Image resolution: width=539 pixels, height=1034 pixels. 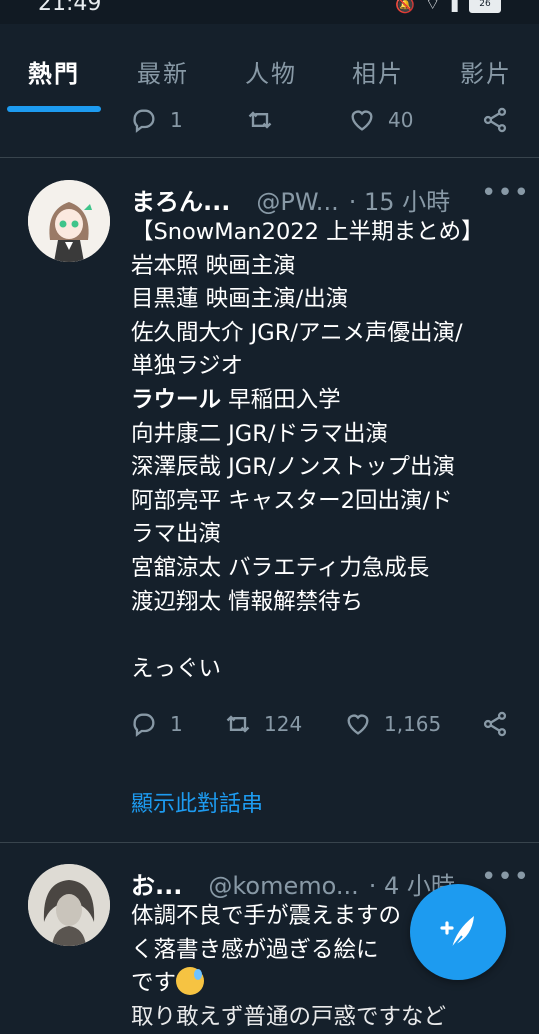 What do you see at coordinates (485, 6) in the screenshot?
I see `battery-icon: 26` at bounding box center [485, 6].